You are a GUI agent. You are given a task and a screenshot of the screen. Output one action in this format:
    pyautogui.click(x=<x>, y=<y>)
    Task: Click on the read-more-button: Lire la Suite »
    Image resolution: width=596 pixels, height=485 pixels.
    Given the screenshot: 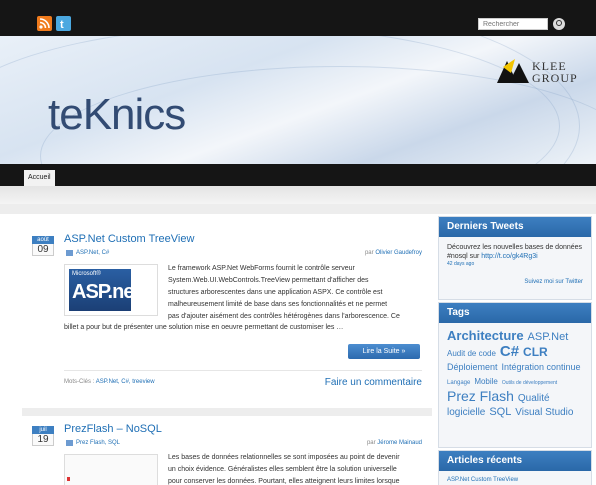 What is the action you would take?
    pyautogui.click(x=384, y=351)
    